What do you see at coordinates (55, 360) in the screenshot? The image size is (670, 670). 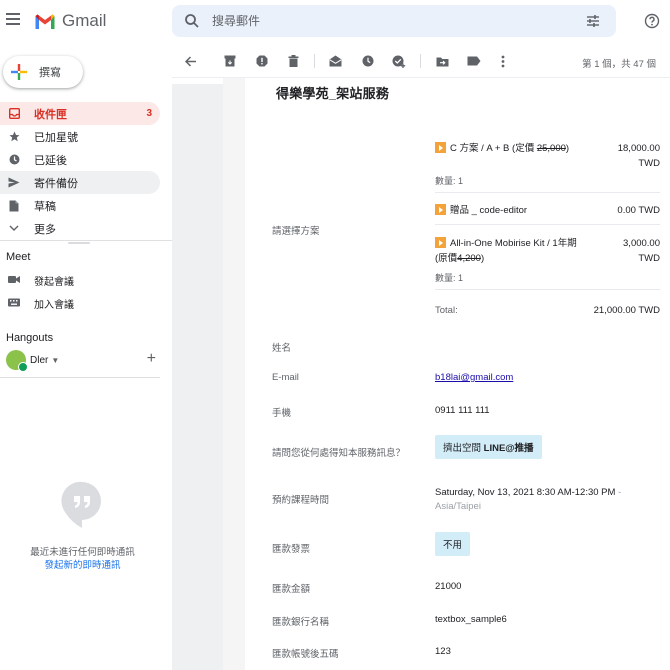 I see `caret-down-icon: ▼` at bounding box center [55, 360].